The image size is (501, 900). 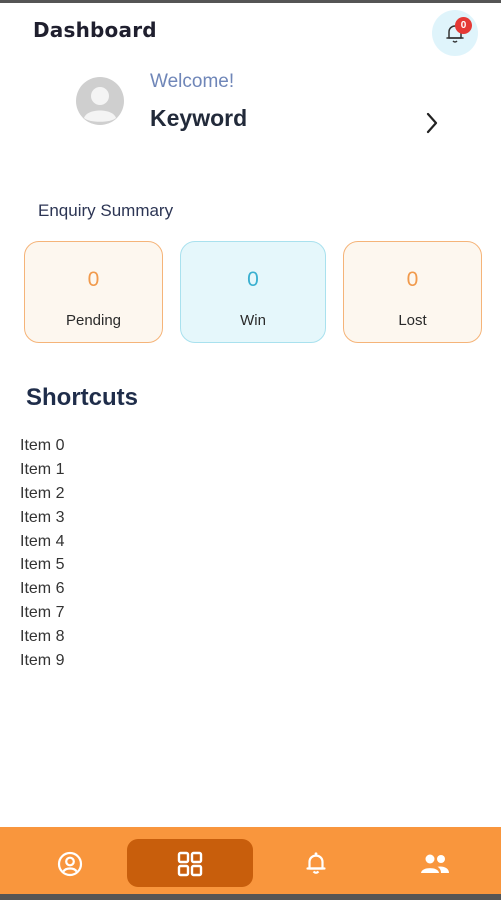 I want to click on shortcut-item: Item 6, so click(x=42, y=589).